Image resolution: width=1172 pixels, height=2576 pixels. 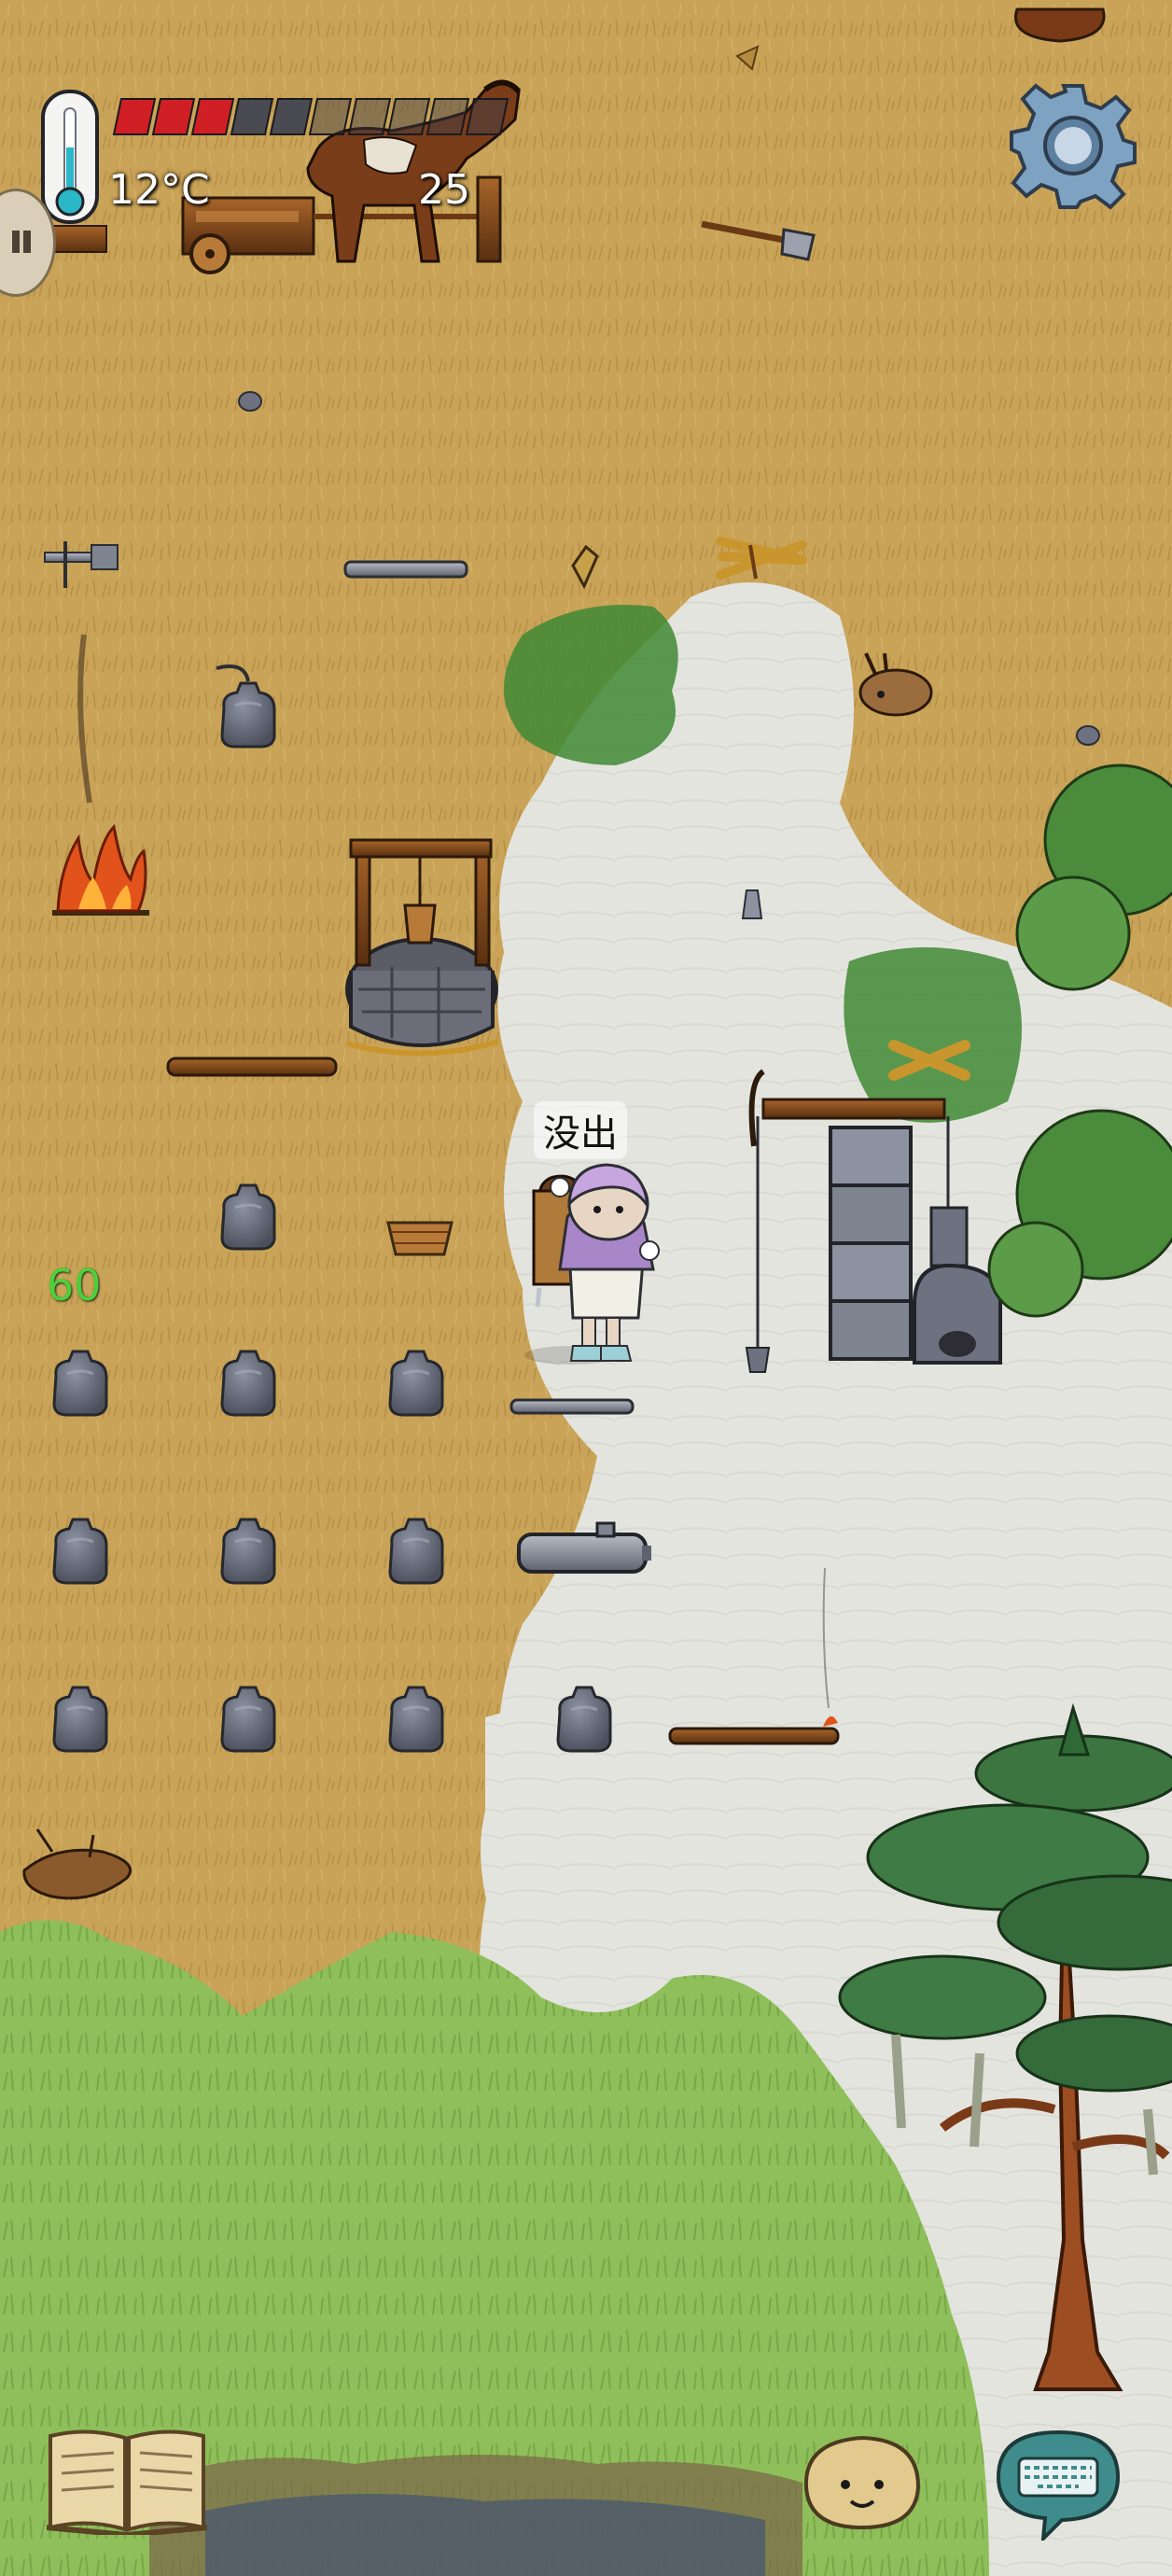 I want to click on recipe-book-button, so click(x=127, y=2482).